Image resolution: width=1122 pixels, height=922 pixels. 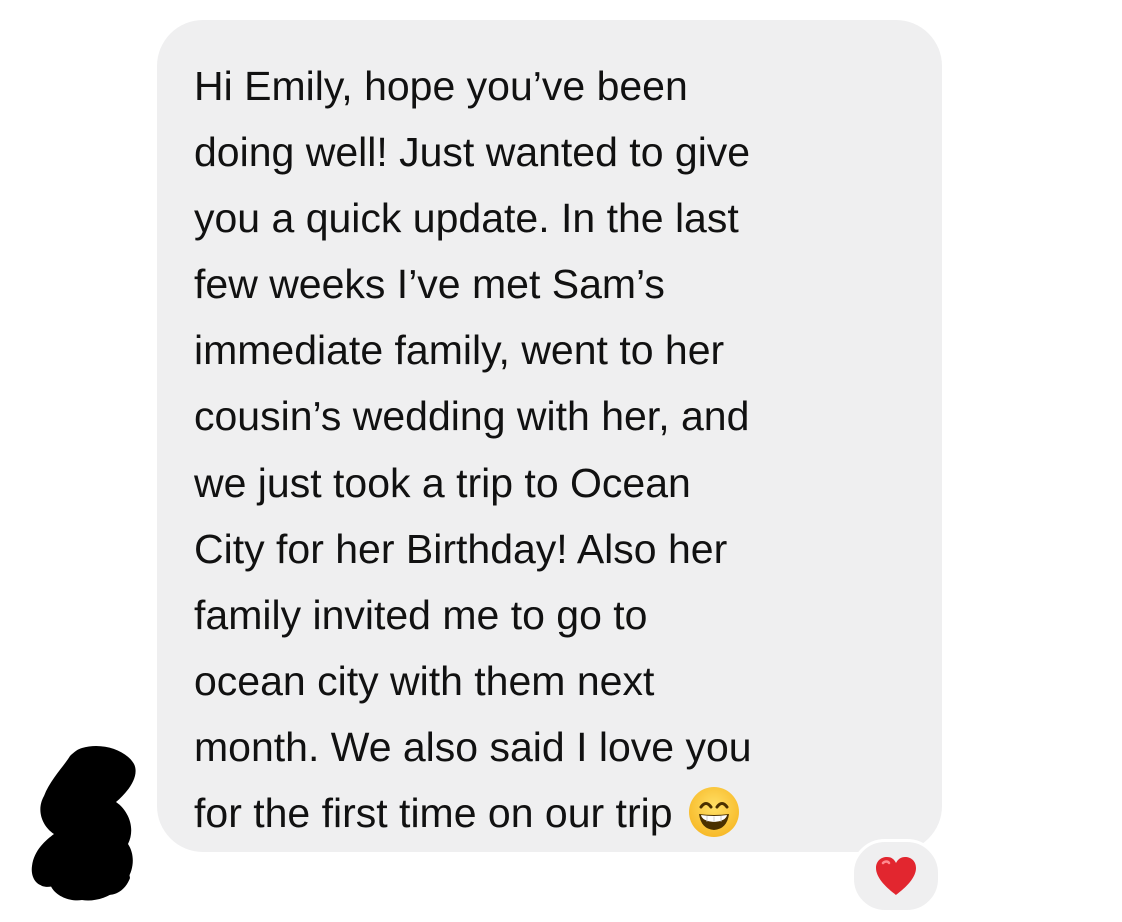 What do you see at coordinates (433, 813) in the screenshot?
I see `message-line-text: for the first time on our trip` at bounding box center [433, 813].